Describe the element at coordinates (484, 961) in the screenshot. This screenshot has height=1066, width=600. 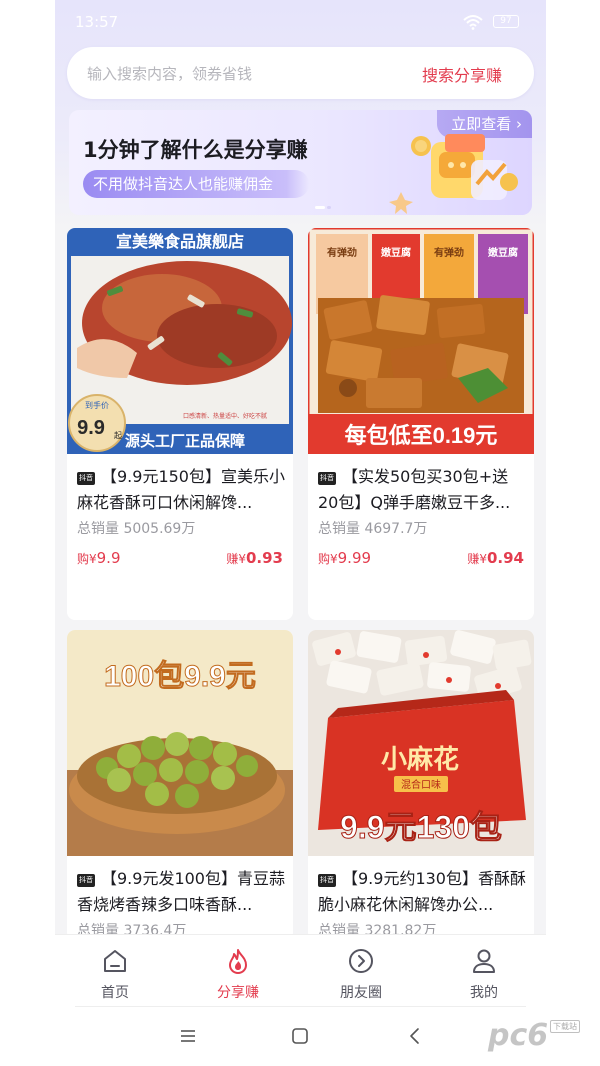
I see `profile-icon` at that location.